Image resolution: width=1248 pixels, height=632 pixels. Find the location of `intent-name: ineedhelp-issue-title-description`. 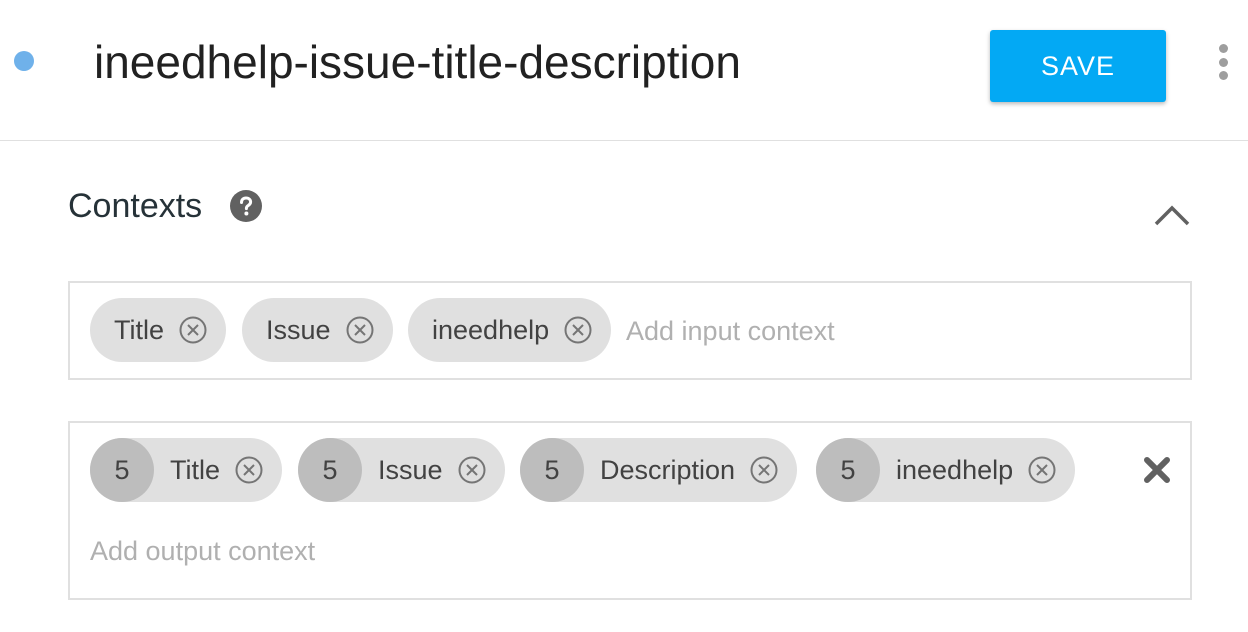

intent-name: ineedhelp-issue-title-description is located at coordinates (417, 62).